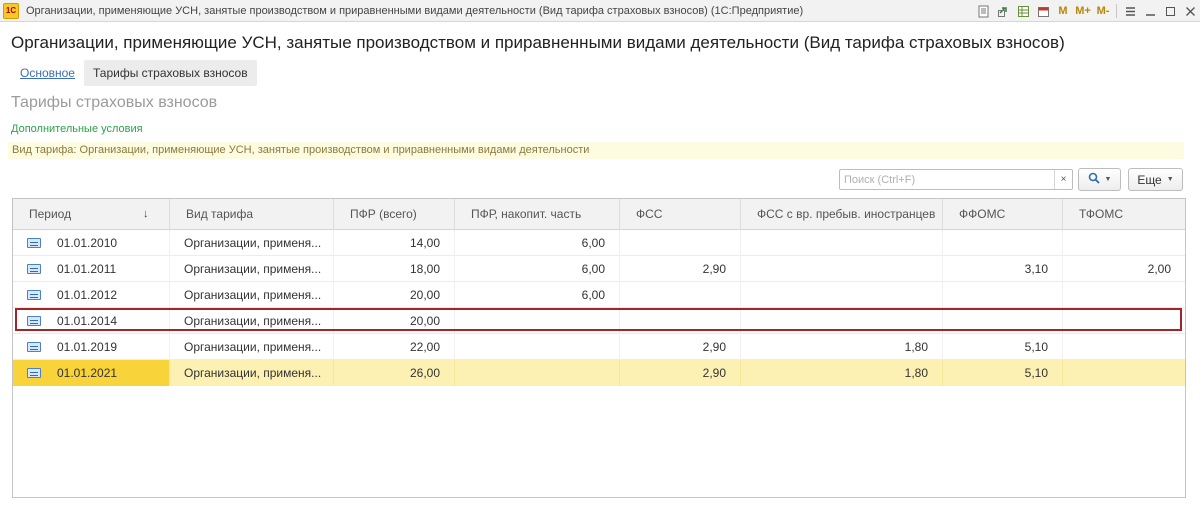 This screenshot has width=1200, height=513. Describe the element at coordinates (87, 373) in the screenshot. I see `period-value: 01.01.2021` at that location.